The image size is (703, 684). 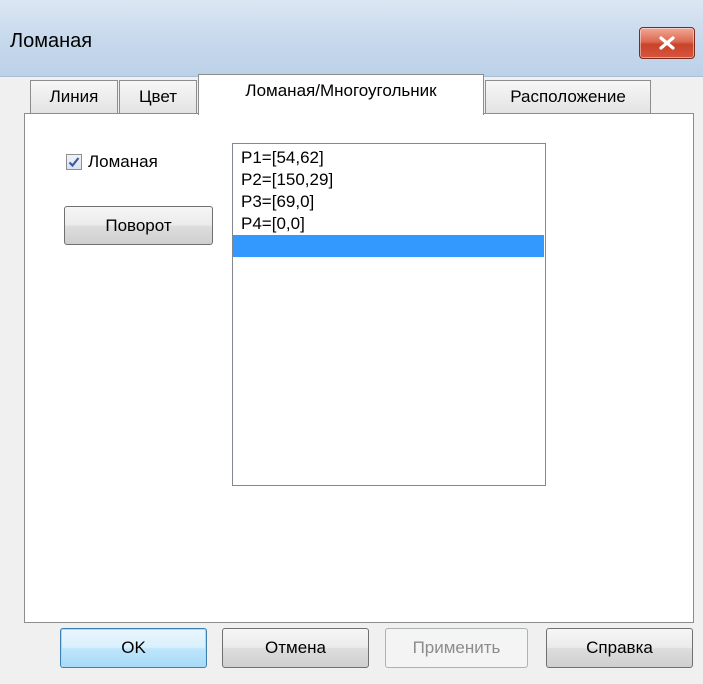 I want to click on help-button-label: Справка, so click(x=619, y=647).